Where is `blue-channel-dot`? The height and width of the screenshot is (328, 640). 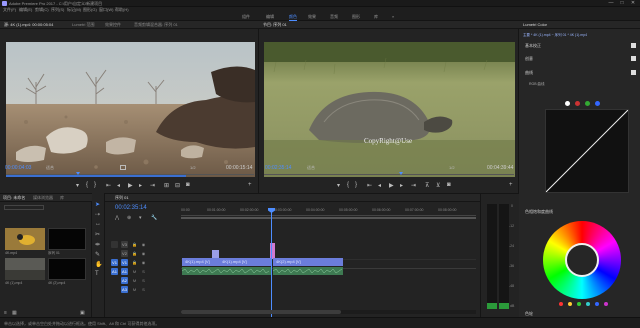
blue-channel-dot is located at coordinates (597, 103).